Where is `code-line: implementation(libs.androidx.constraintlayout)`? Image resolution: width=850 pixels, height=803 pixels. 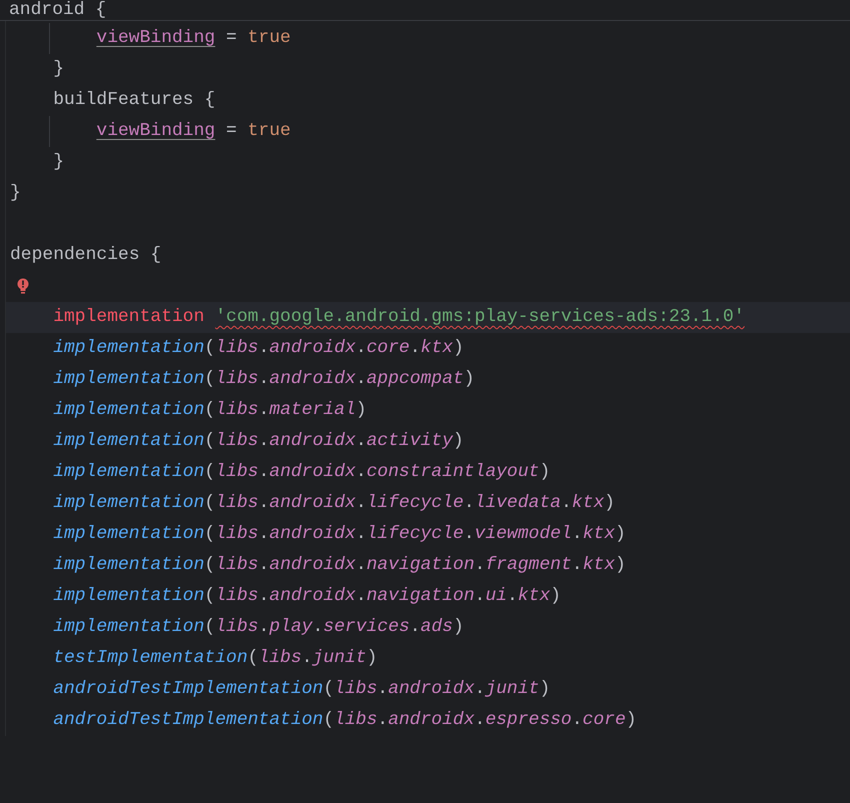 code-line: implementation(libs.androidx.constraintlayout) is located at coordinates (302, 472).